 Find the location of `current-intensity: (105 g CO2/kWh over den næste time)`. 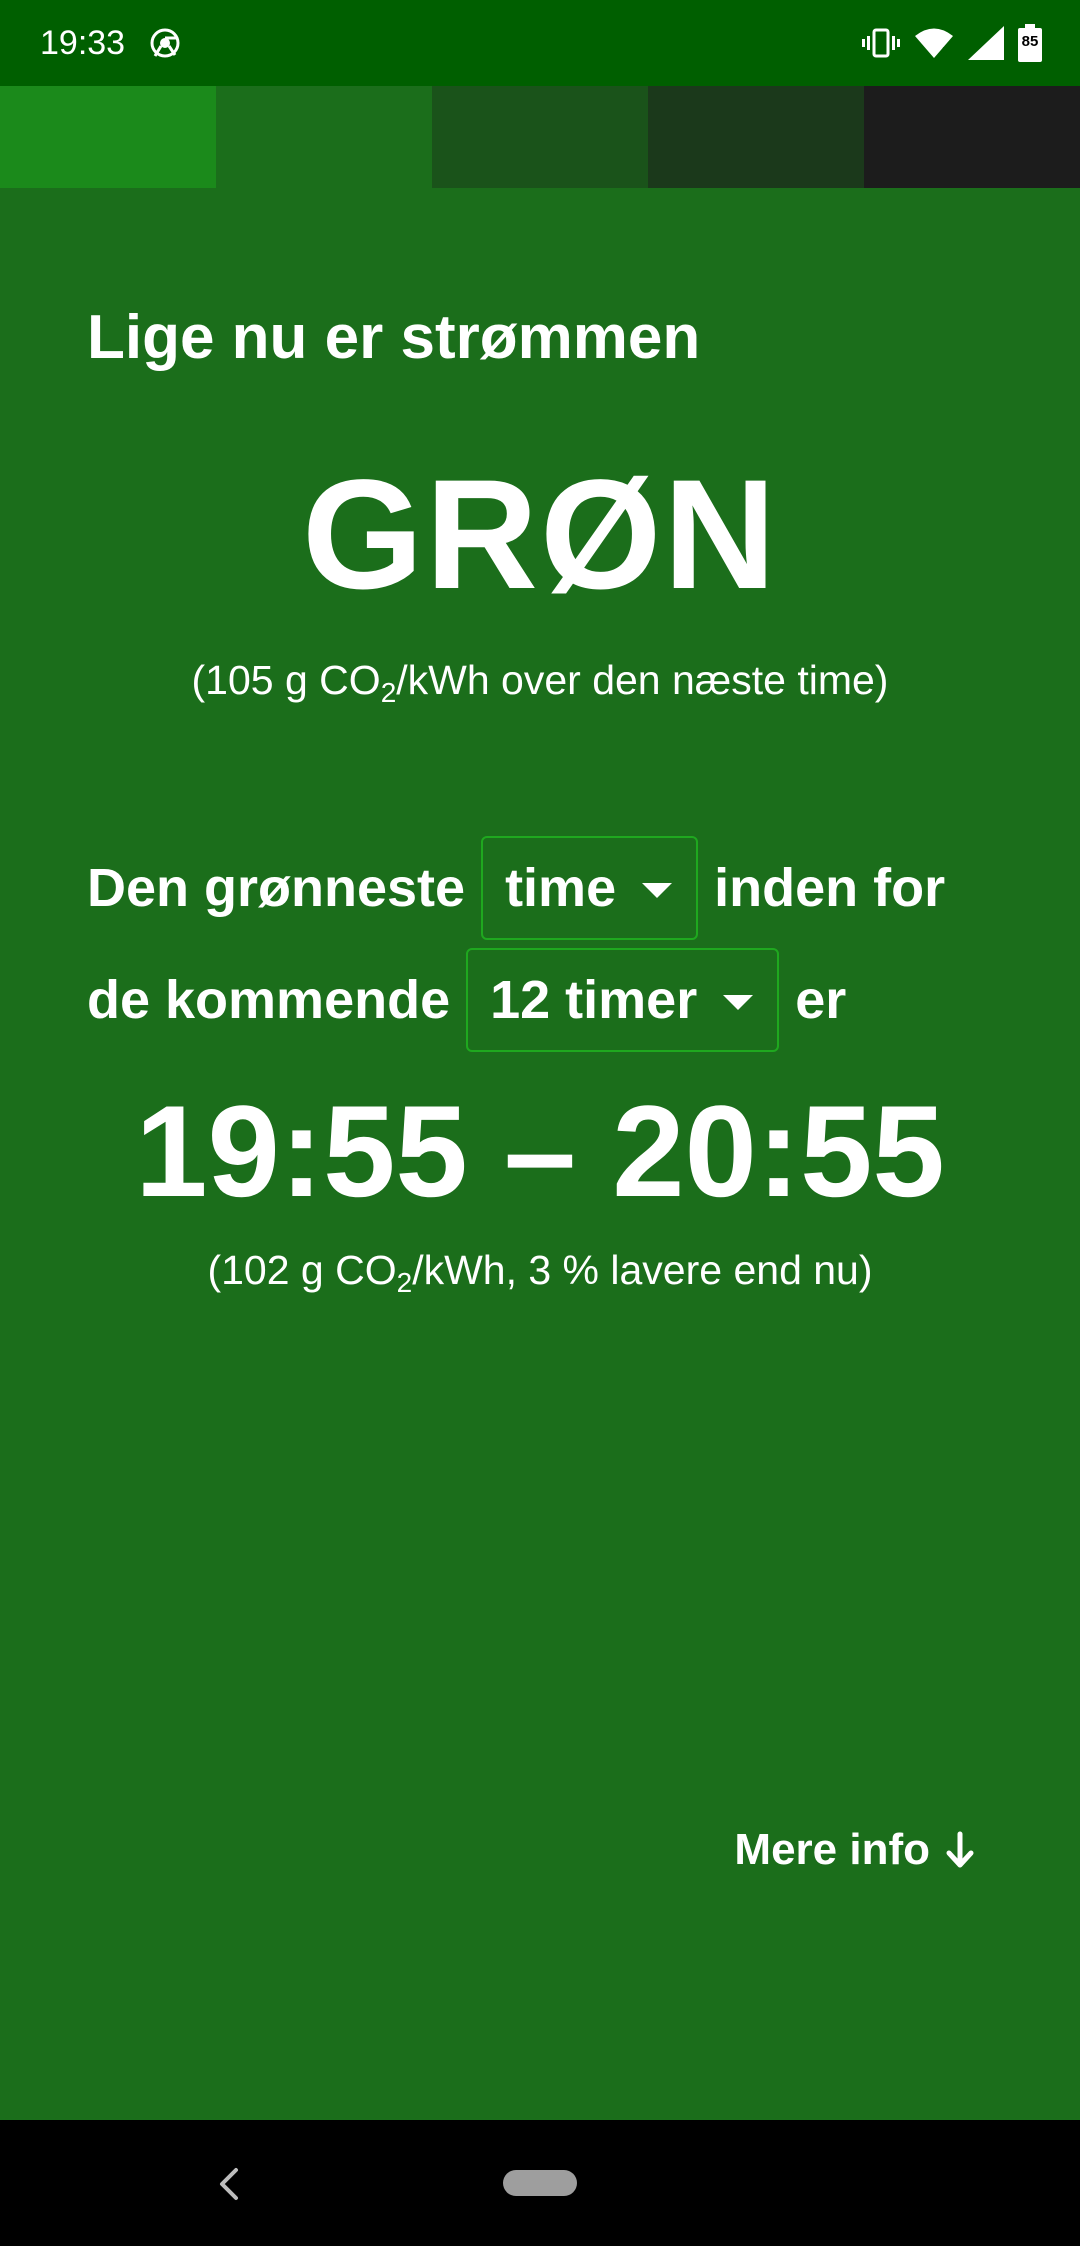

current-intensity: (105 g CO2/kWh over den næste time) is located at coordinates (540, 680).